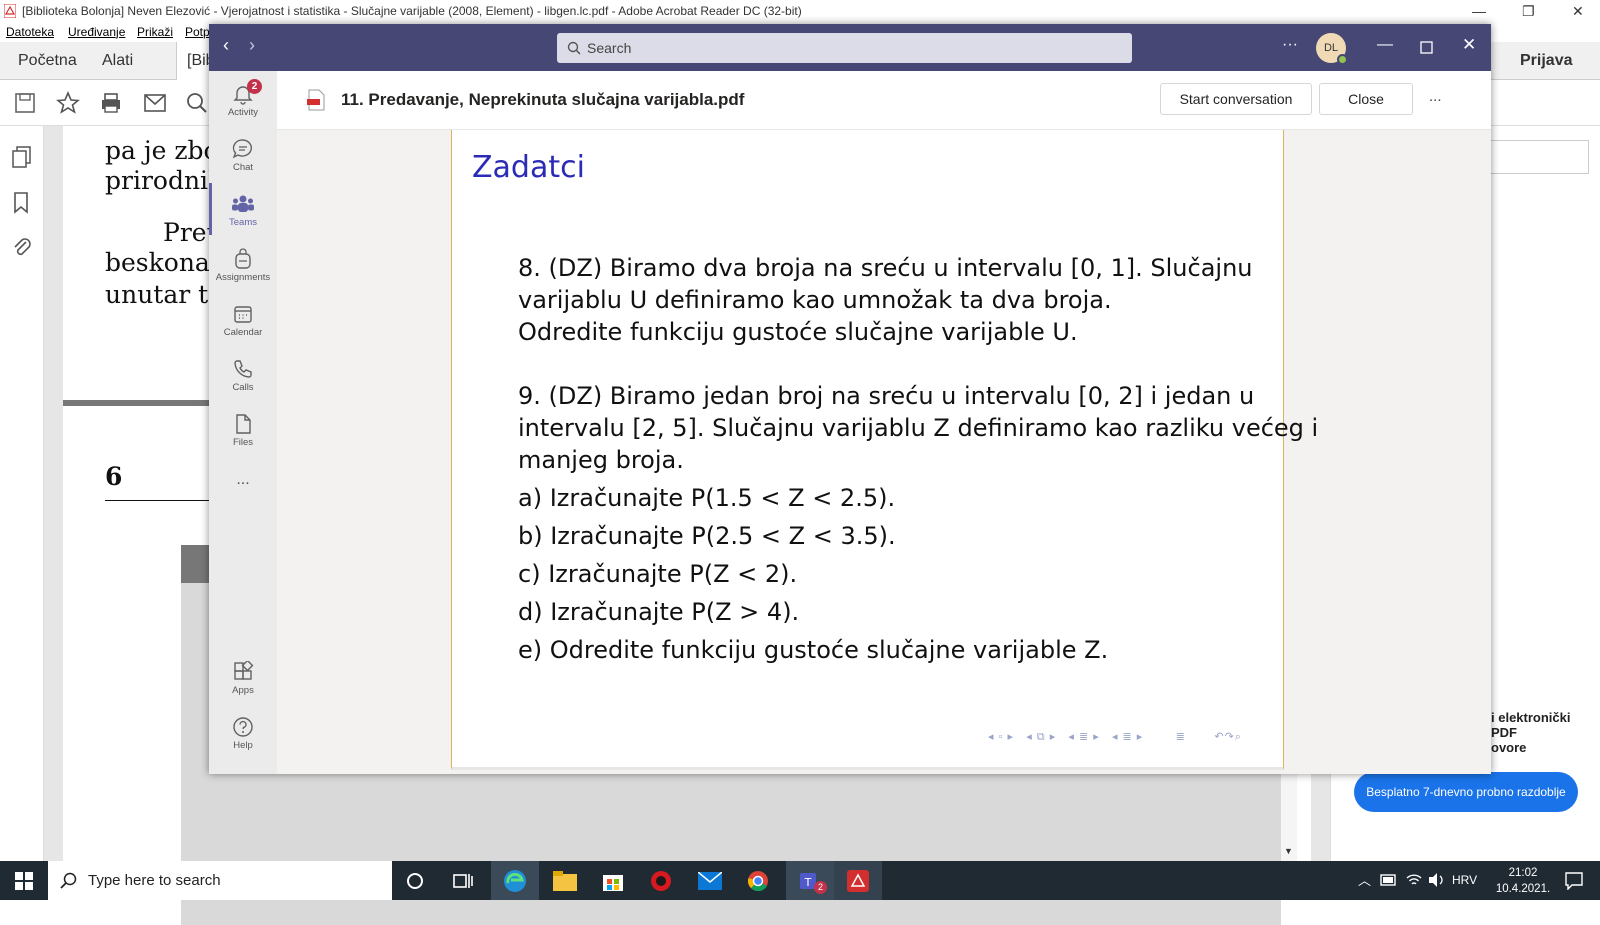  What do you see at coordinates (463, 881) in the screenshot?
I see `task-view-icon` at bounding box center [463, 881].